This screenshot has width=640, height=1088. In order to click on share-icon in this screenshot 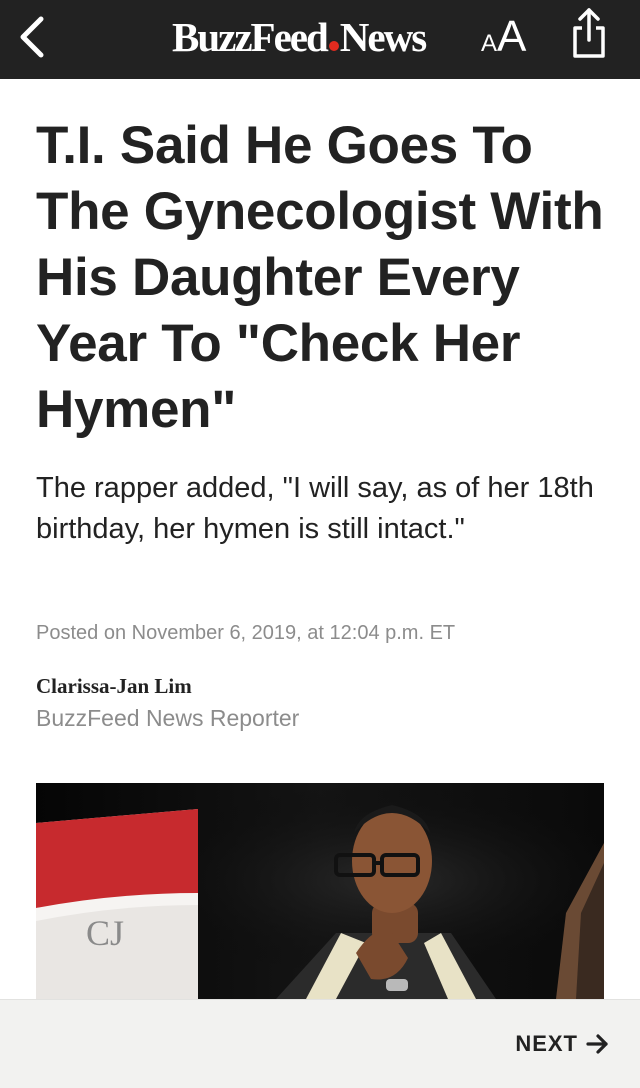, I will do `click(589, 33)`.